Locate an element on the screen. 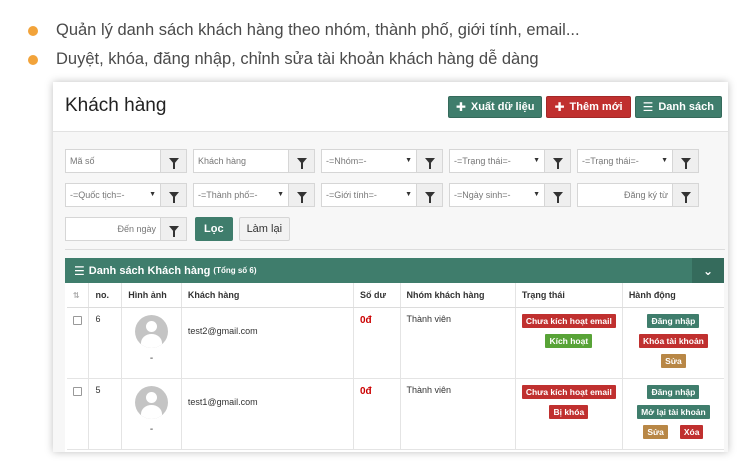 The width and height of the screenshot is (750, 467). divider is located at coordinates (395, 249).